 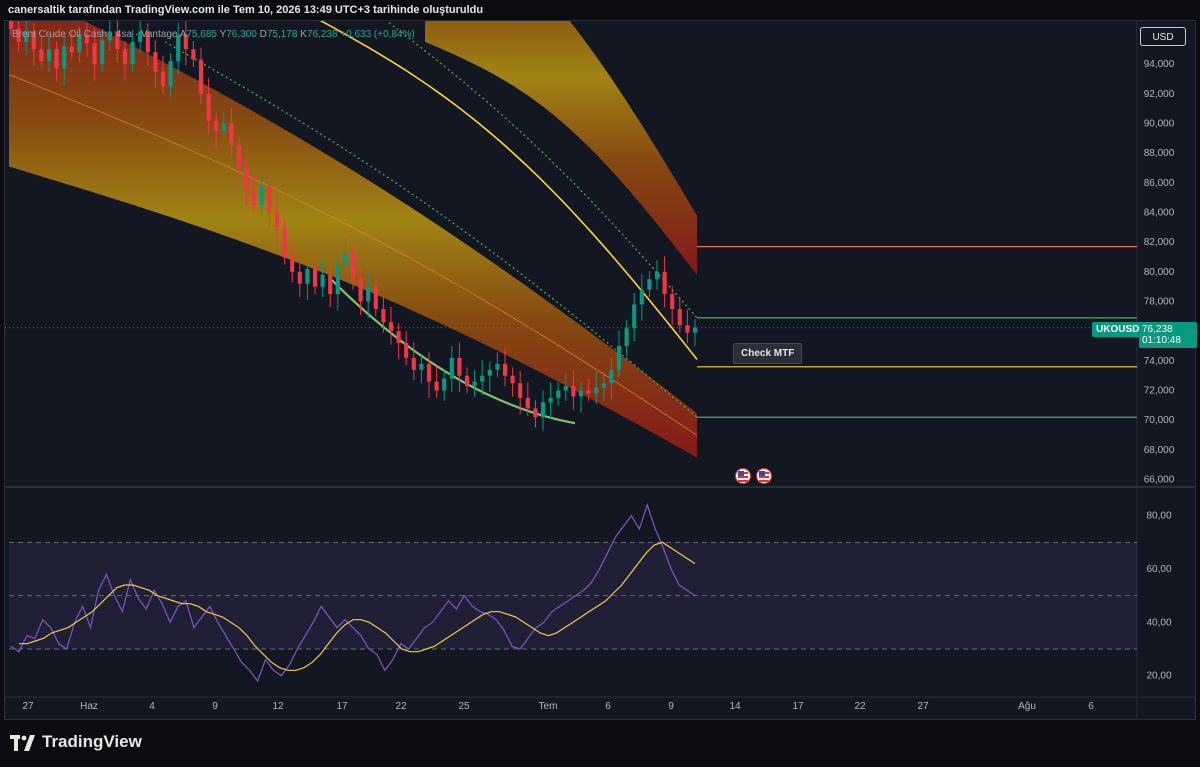 I want to click on price-axis-label: 82,000, so click(x=1159, y=242).